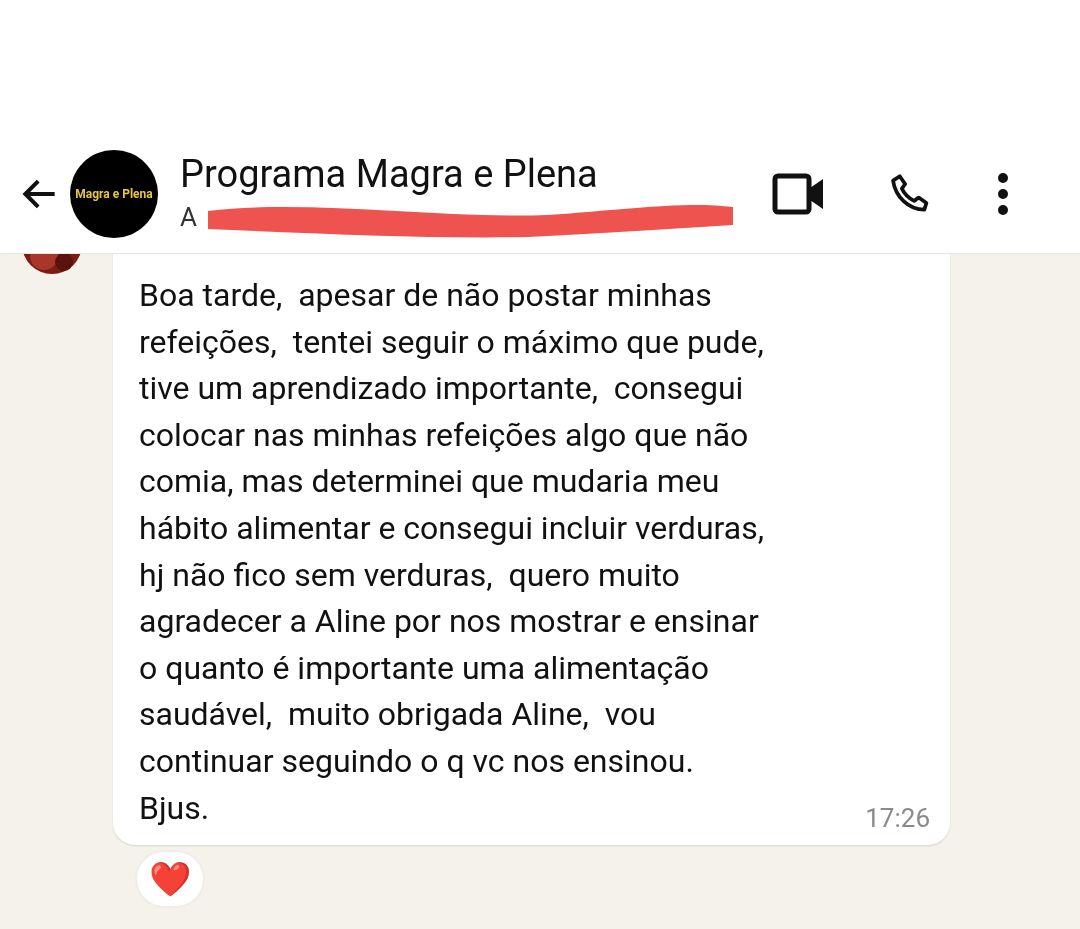 This screenshot has height=929, width=1080. I want to click on message-time: 17:26, so click(897, 818).